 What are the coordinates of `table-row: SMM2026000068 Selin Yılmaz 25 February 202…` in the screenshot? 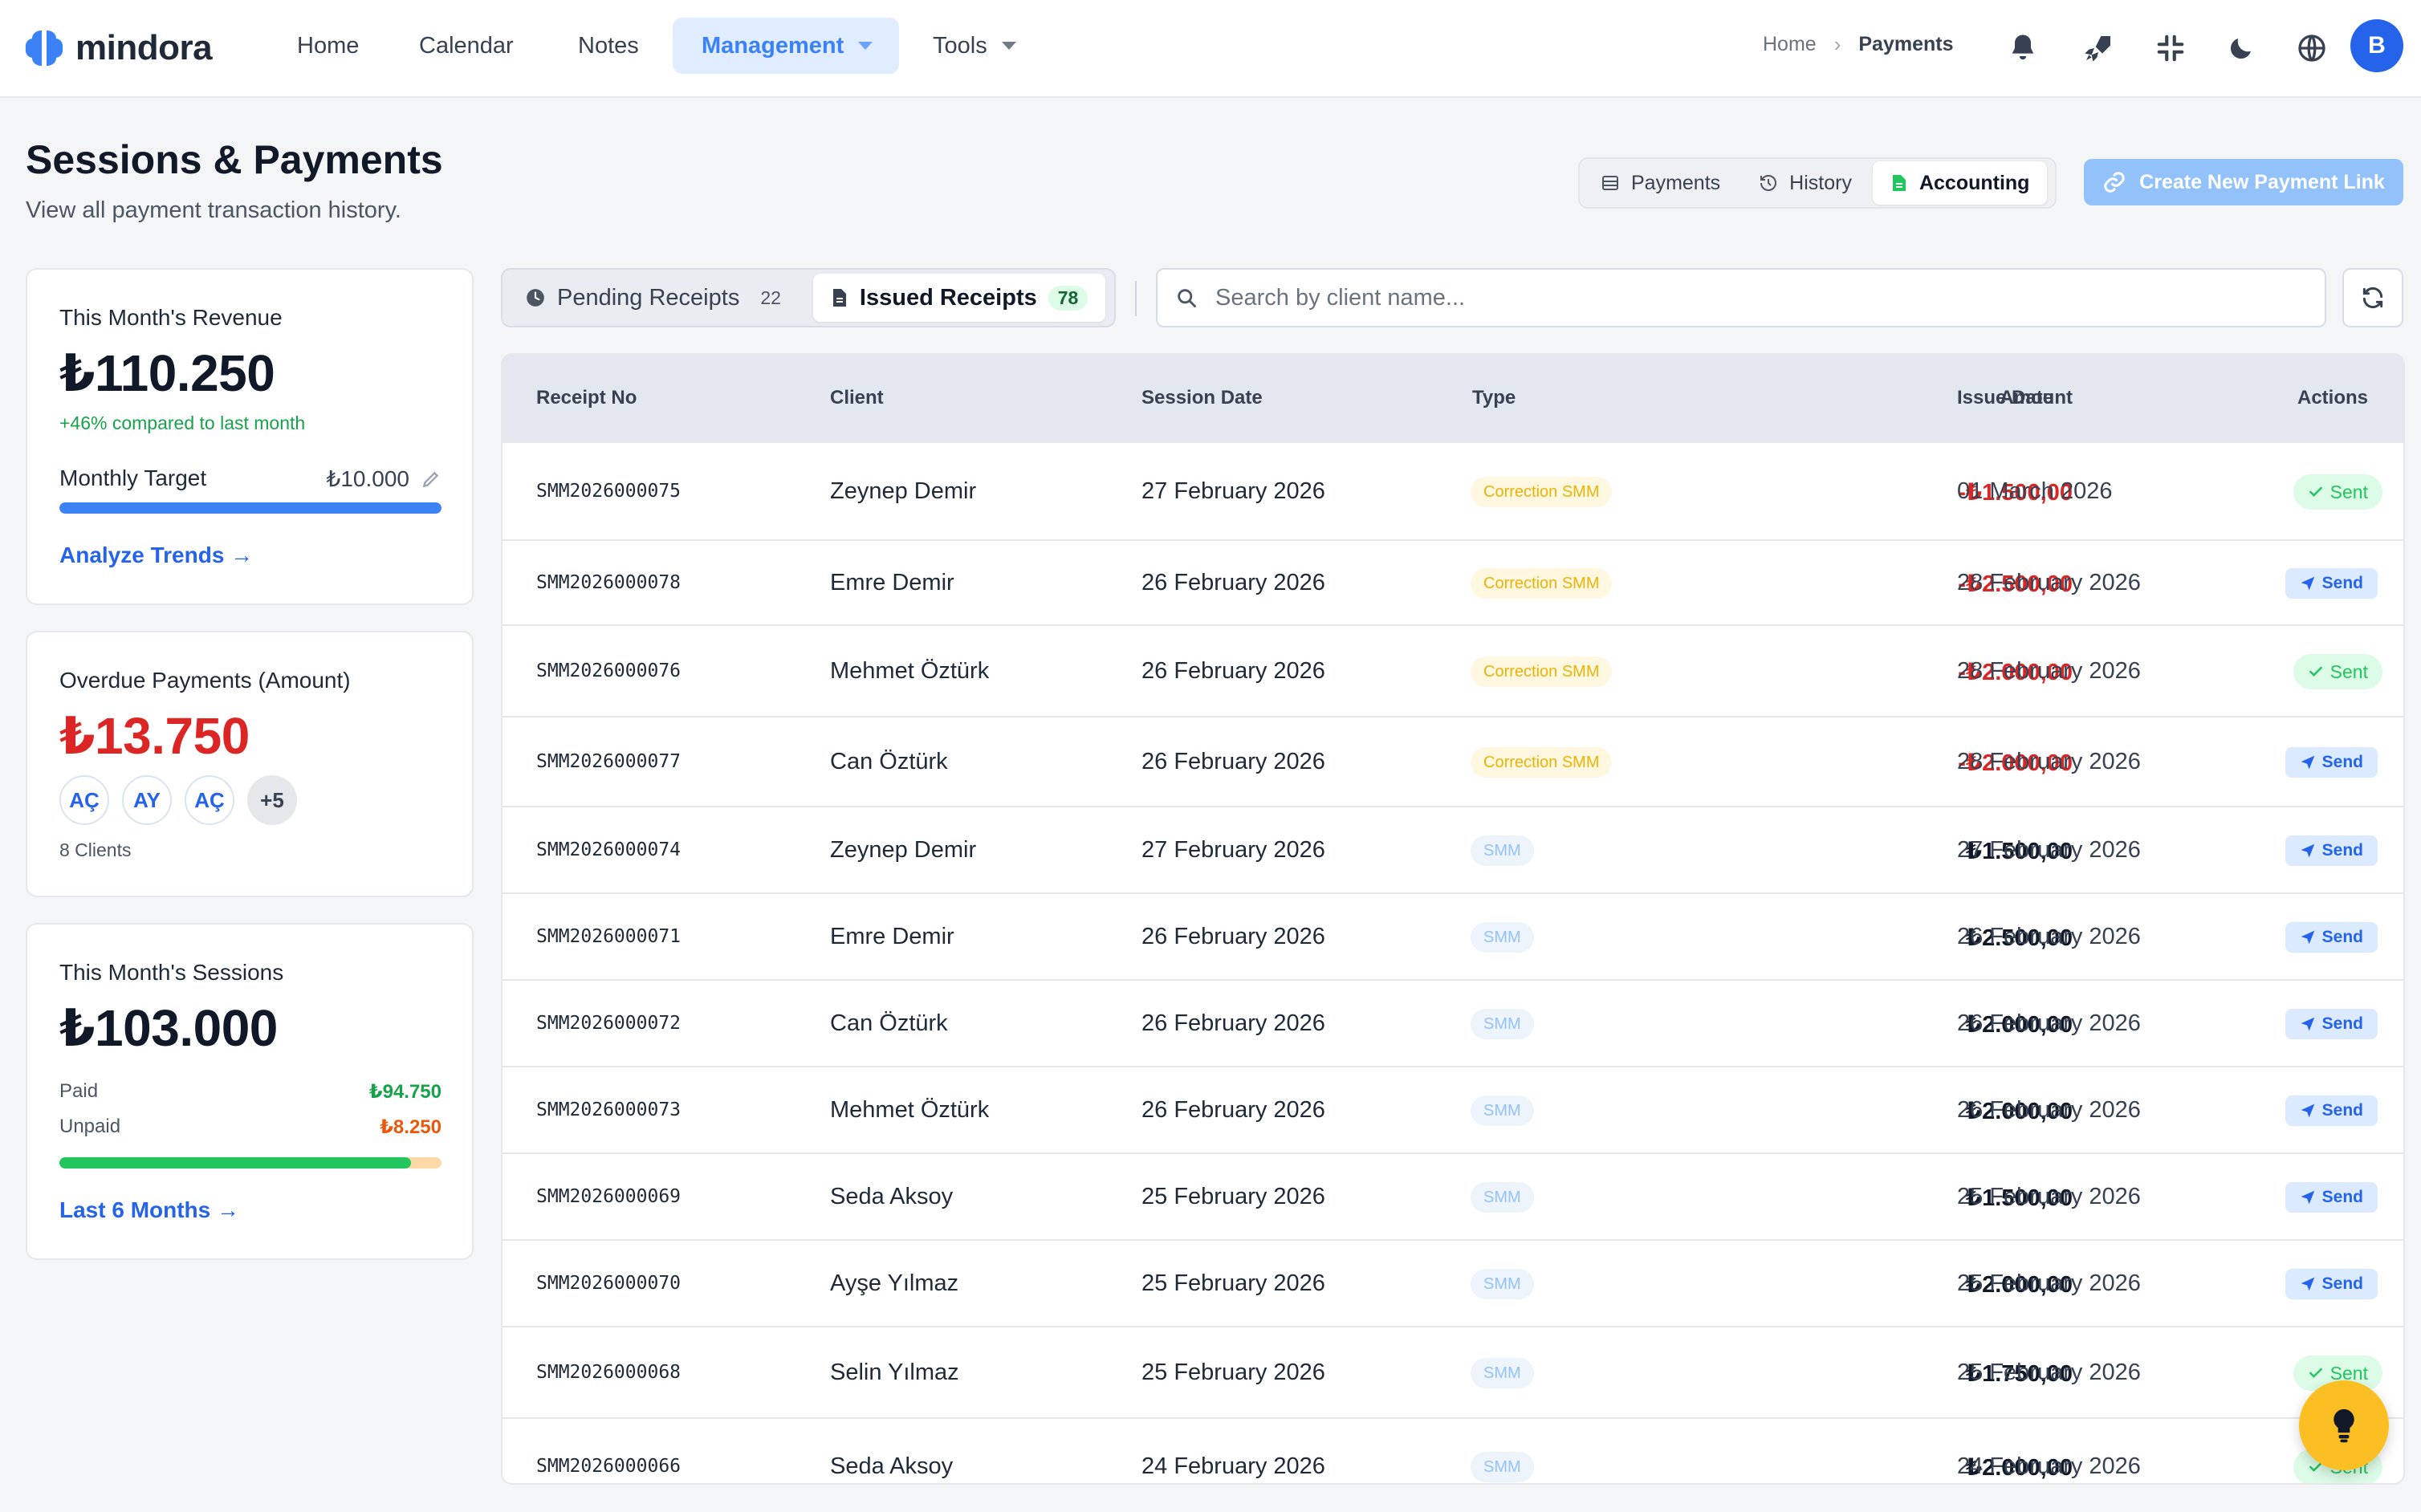 It's located at (1453, 1372).